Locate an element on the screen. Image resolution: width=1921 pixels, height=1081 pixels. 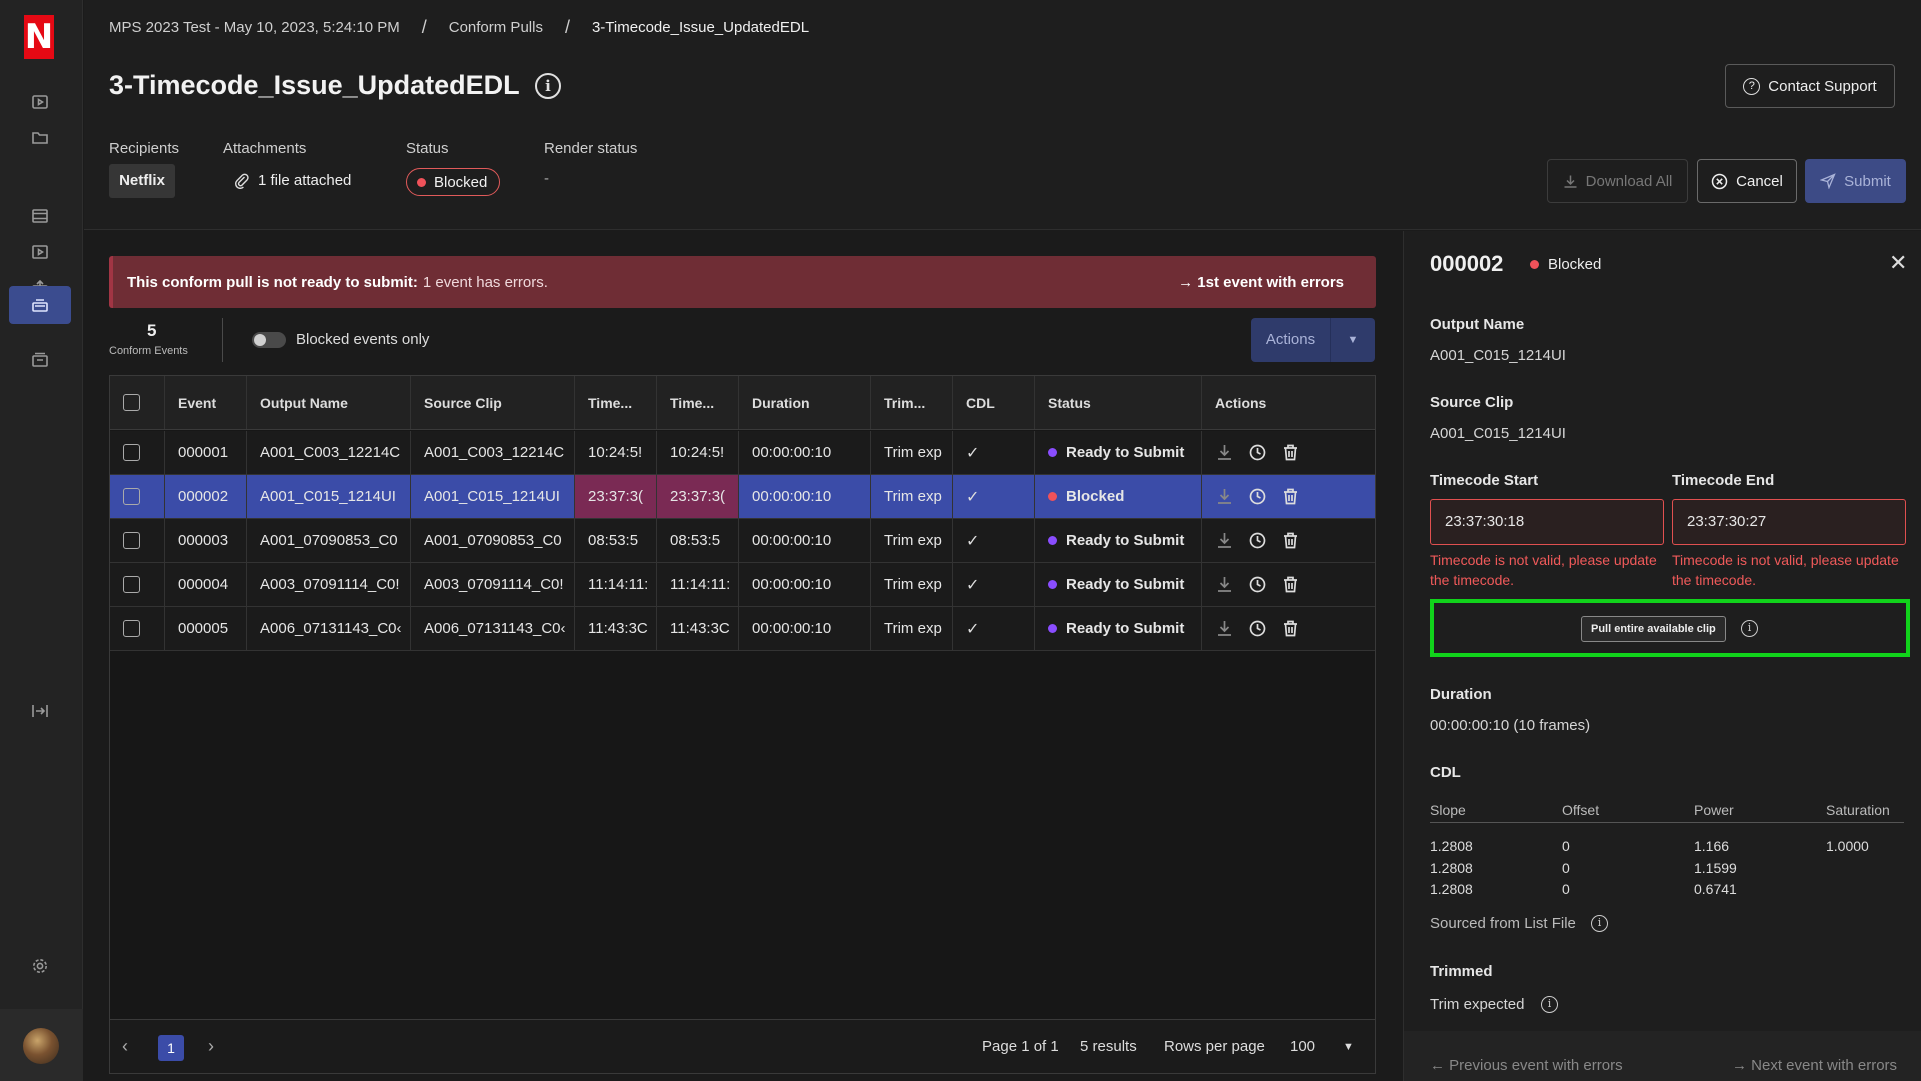
pull-entire-clip-button: Pull entire available clip is located at coordinates (1653, 629).